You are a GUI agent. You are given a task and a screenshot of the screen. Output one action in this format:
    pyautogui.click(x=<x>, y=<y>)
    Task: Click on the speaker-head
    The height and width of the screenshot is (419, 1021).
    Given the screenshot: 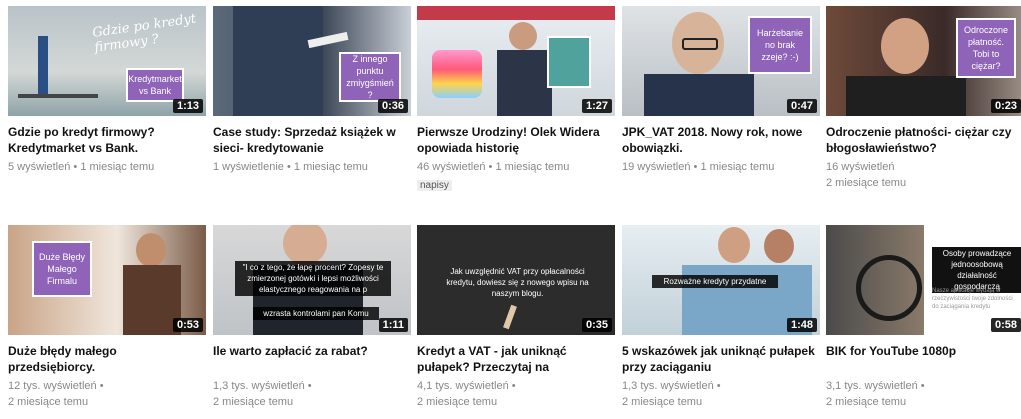 What is the action you would take?
    pyautogui.click(x=523, y=36)
    